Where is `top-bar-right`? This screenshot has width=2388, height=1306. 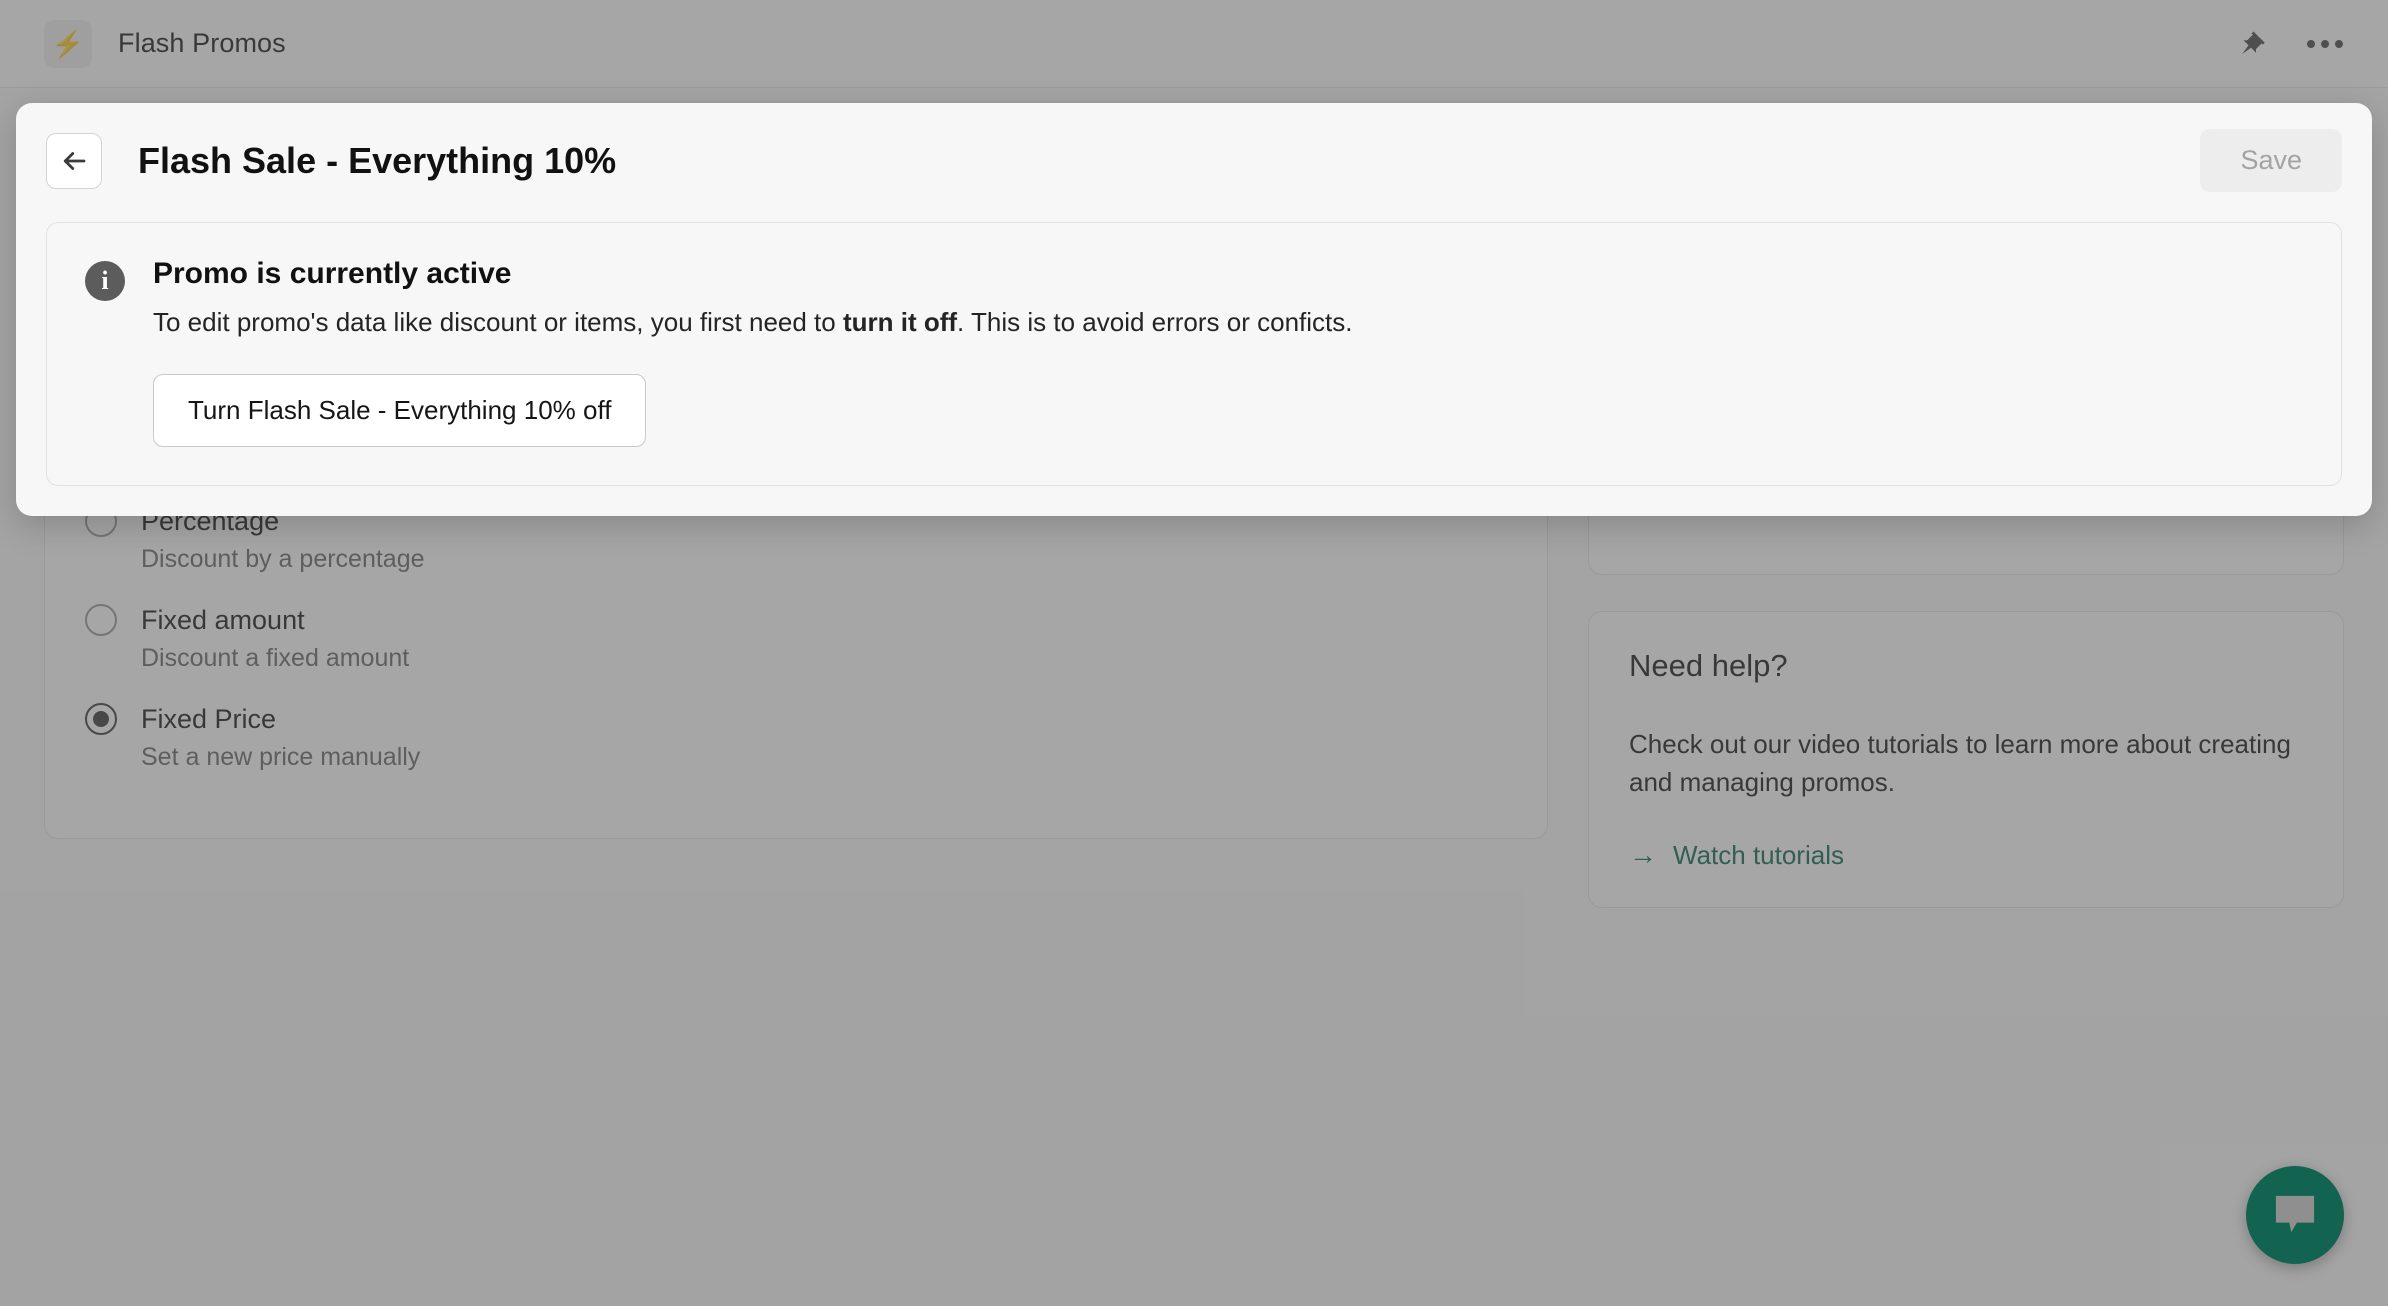
top-bar-right is located at coordinates (2290, 44).